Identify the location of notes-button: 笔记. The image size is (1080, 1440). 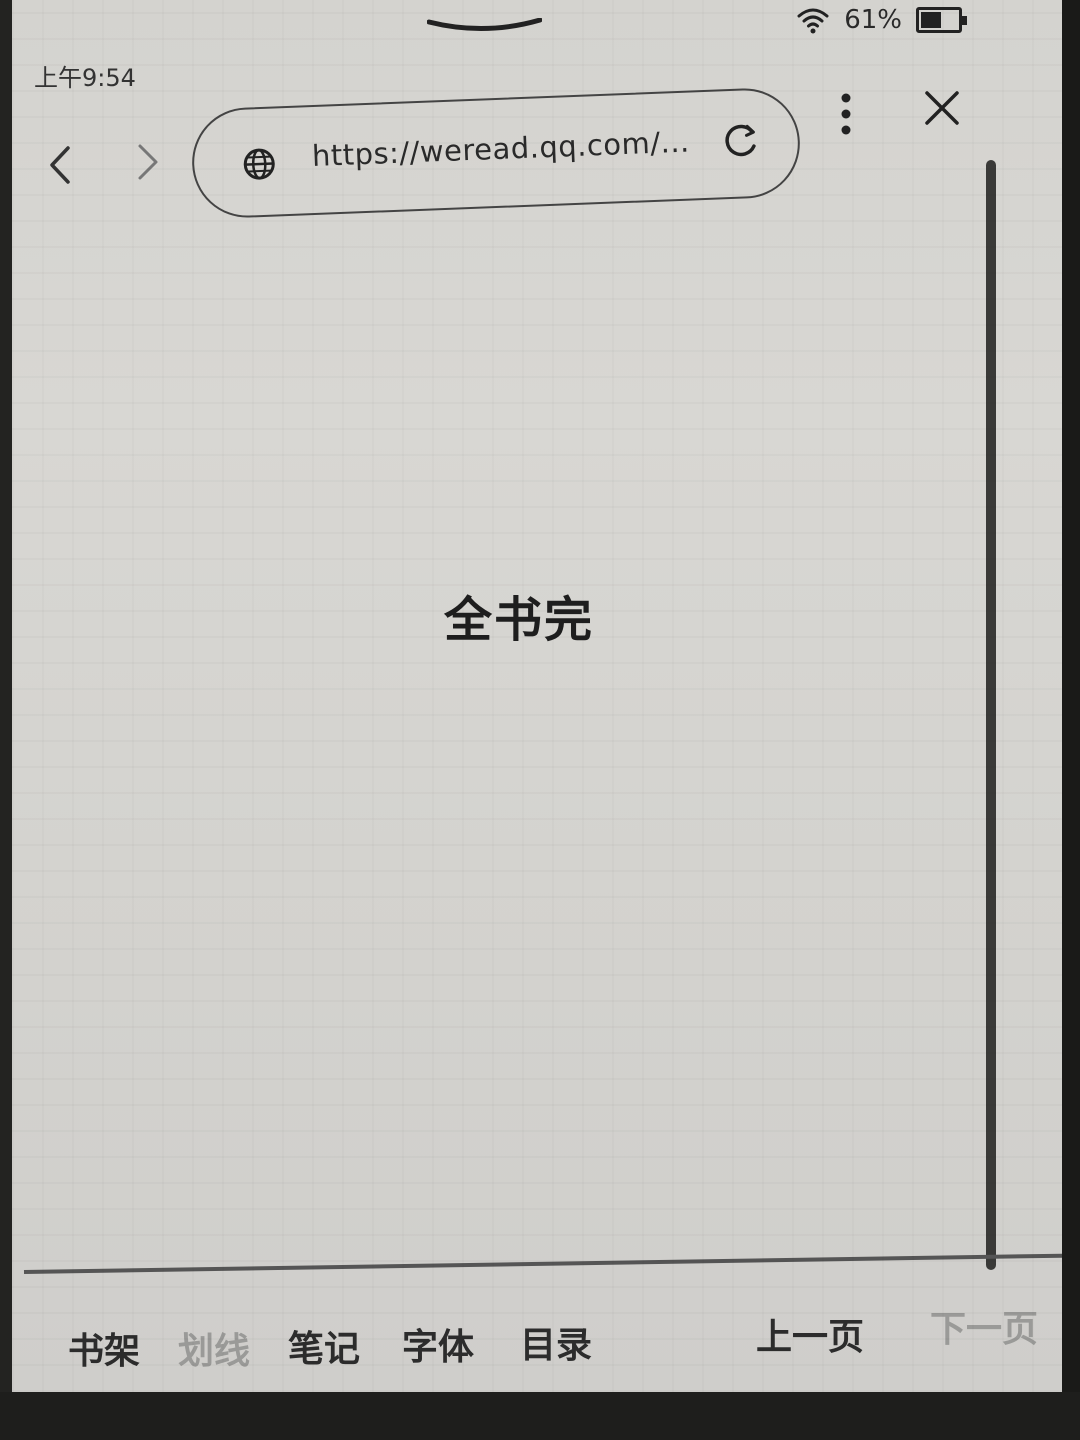
(324, 1346).